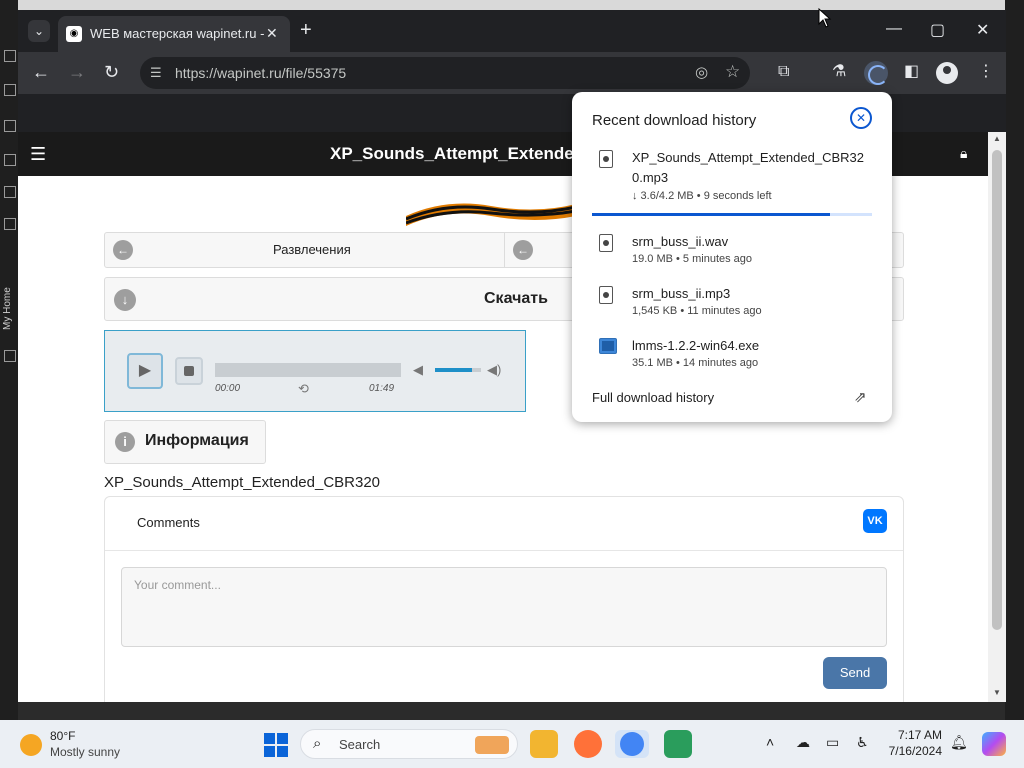 This screenshot has height=768, width=1024. I want to click on scroll-thumb, so click(997, 390).